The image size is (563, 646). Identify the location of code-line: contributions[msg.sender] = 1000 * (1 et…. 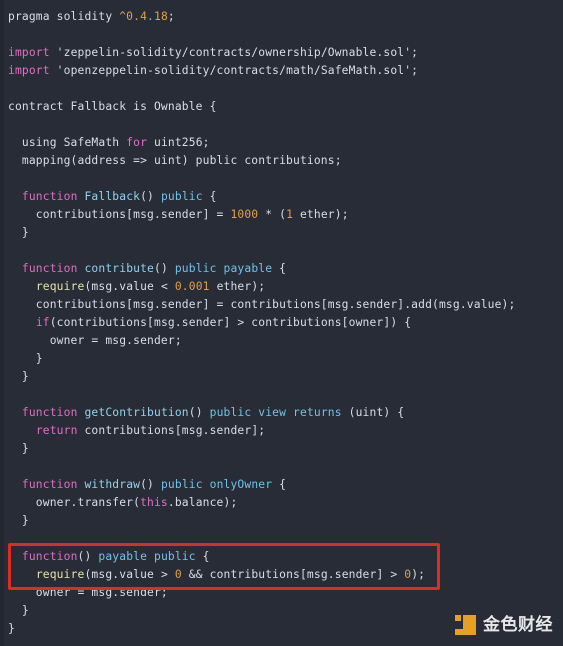
(281, 215).